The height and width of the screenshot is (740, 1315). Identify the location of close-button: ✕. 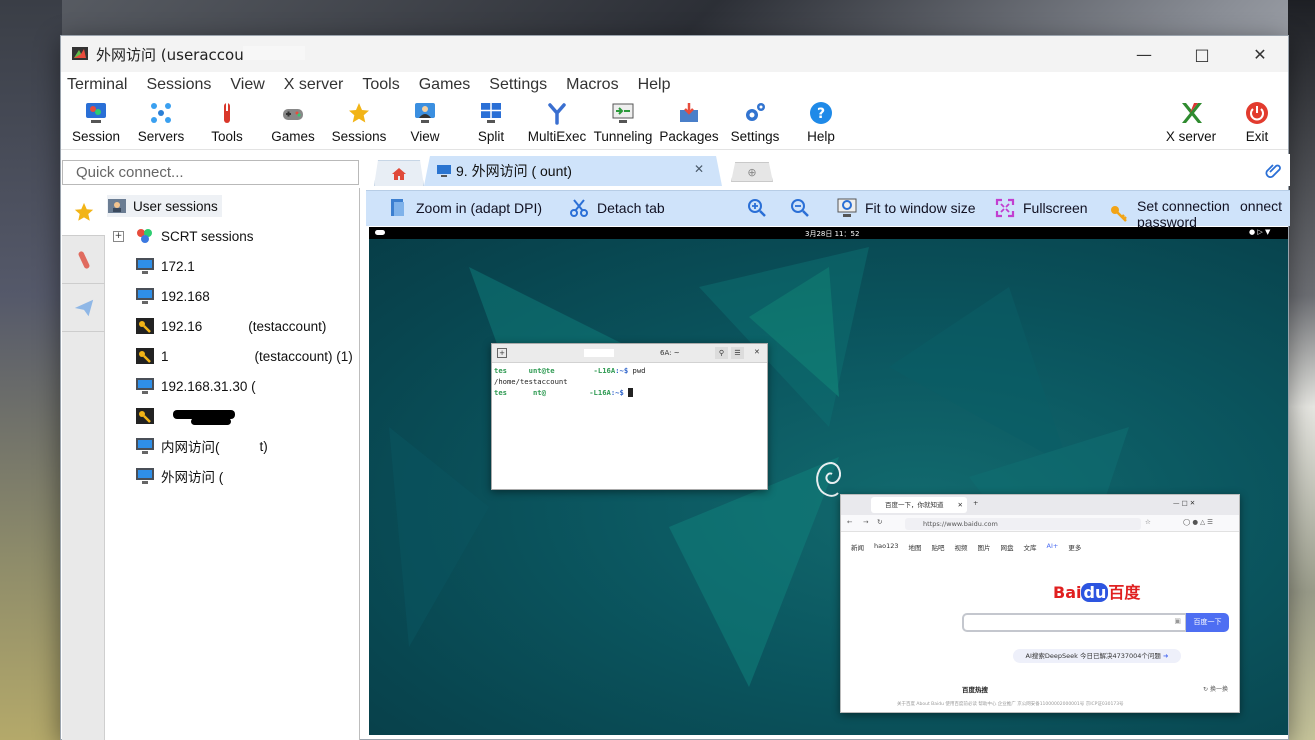
(1260, 54).